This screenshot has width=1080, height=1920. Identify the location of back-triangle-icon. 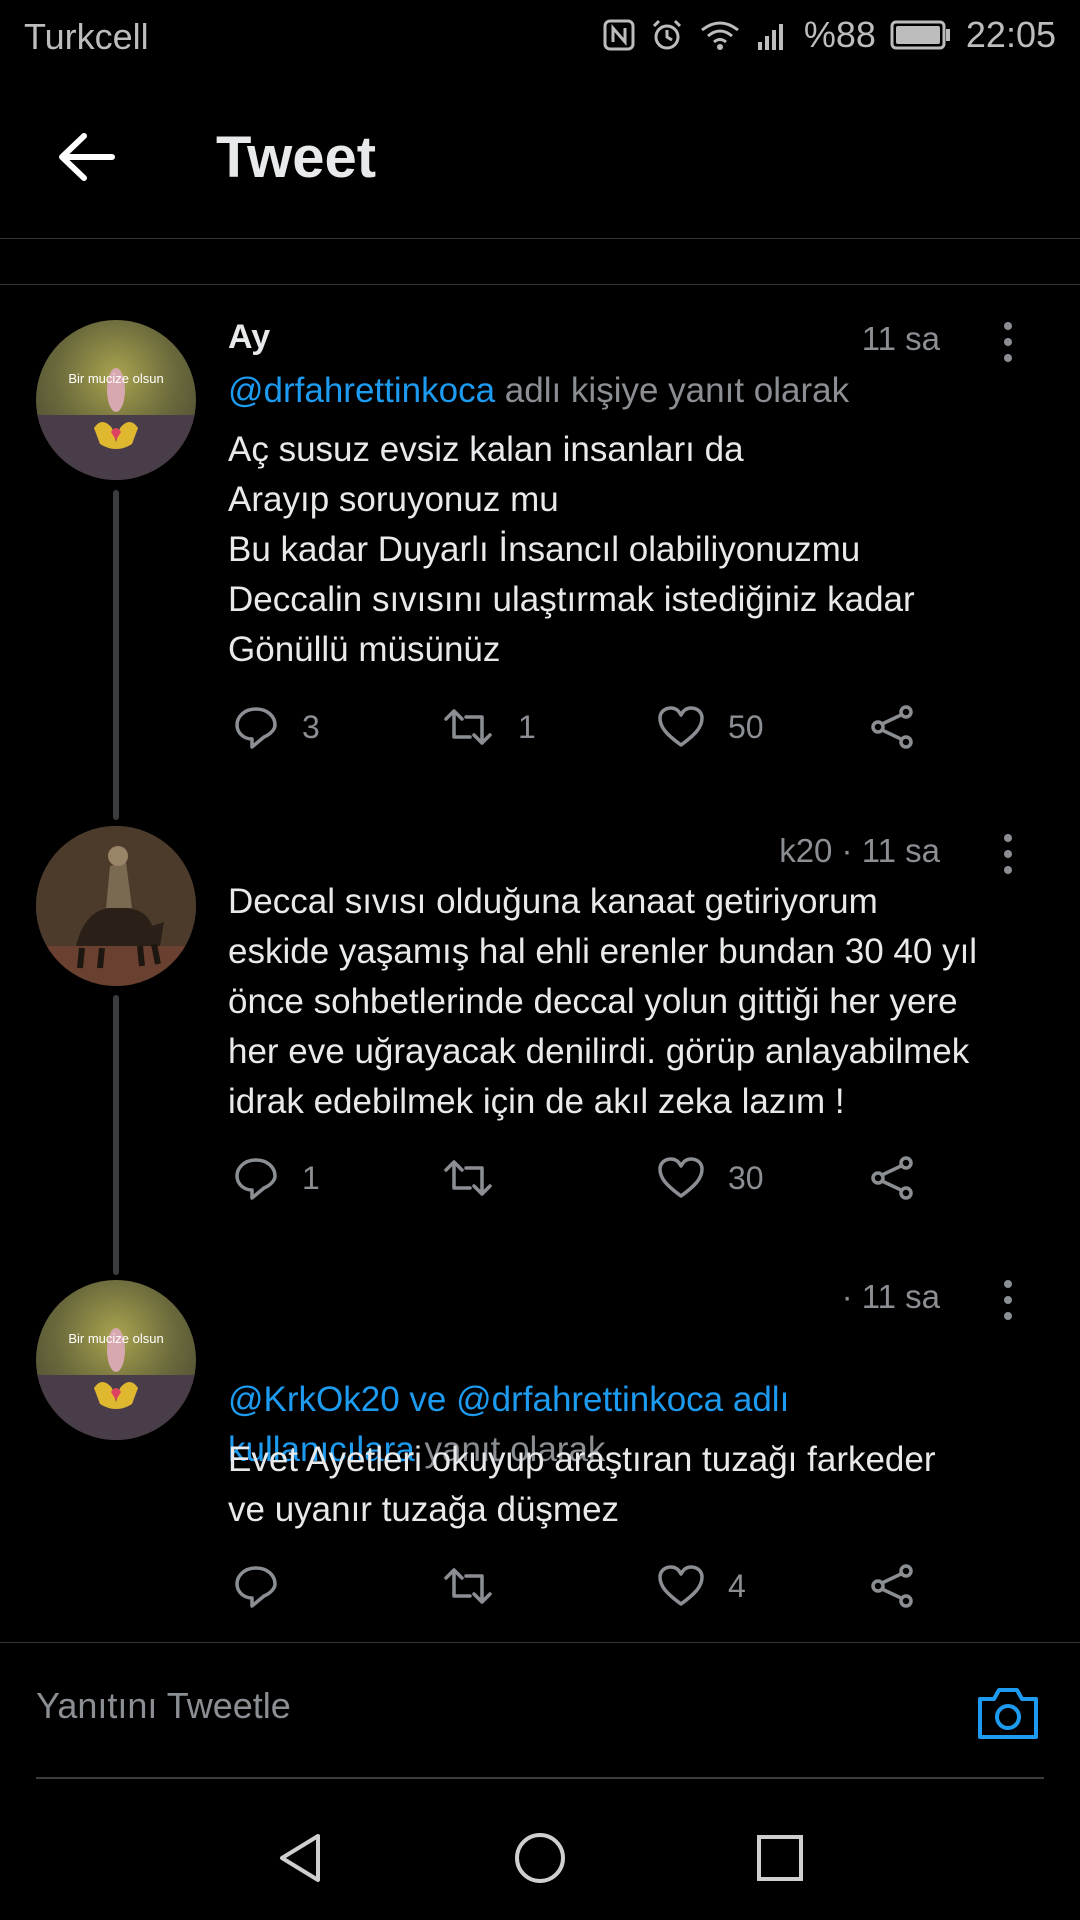
(300, 1858).